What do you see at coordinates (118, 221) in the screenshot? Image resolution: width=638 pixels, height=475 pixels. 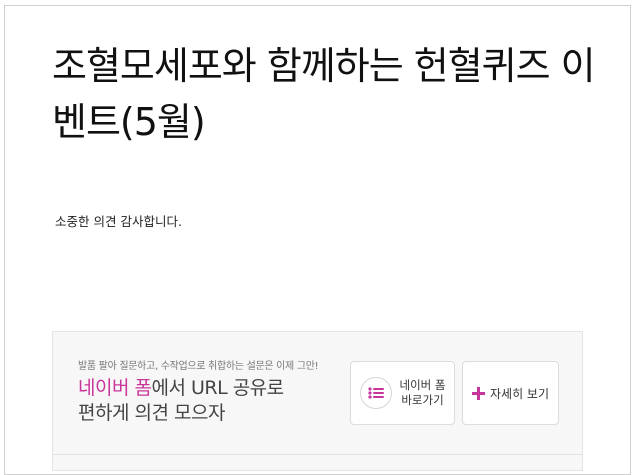 I see `thanks-message: 소중한 의견 감사합니다.` at bounding box center [118, 221].